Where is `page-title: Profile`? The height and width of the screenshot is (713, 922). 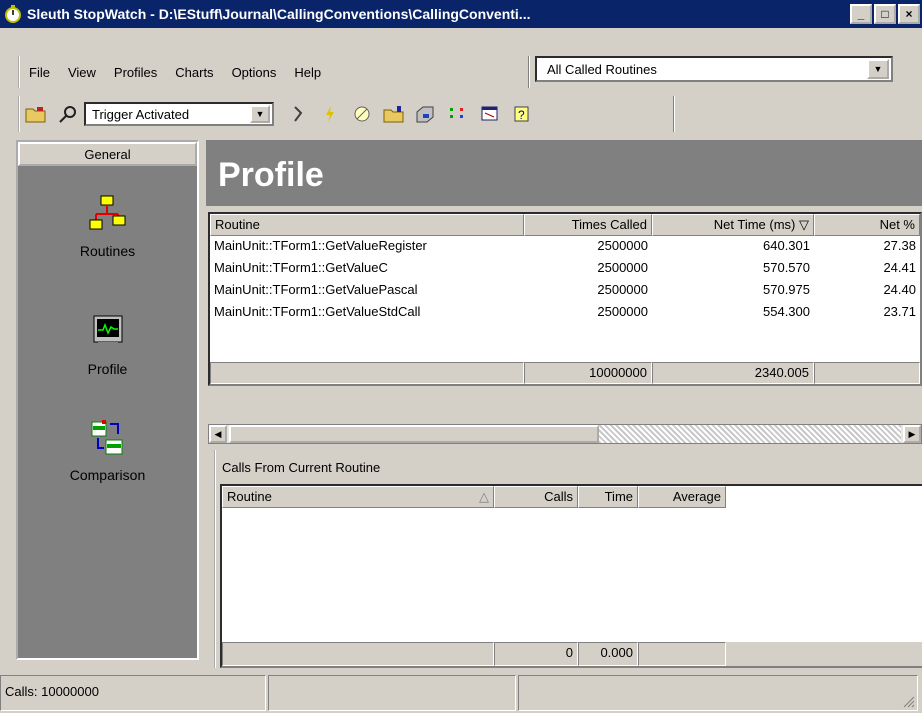
page-title: Profile is located at coordinates (564, 173).